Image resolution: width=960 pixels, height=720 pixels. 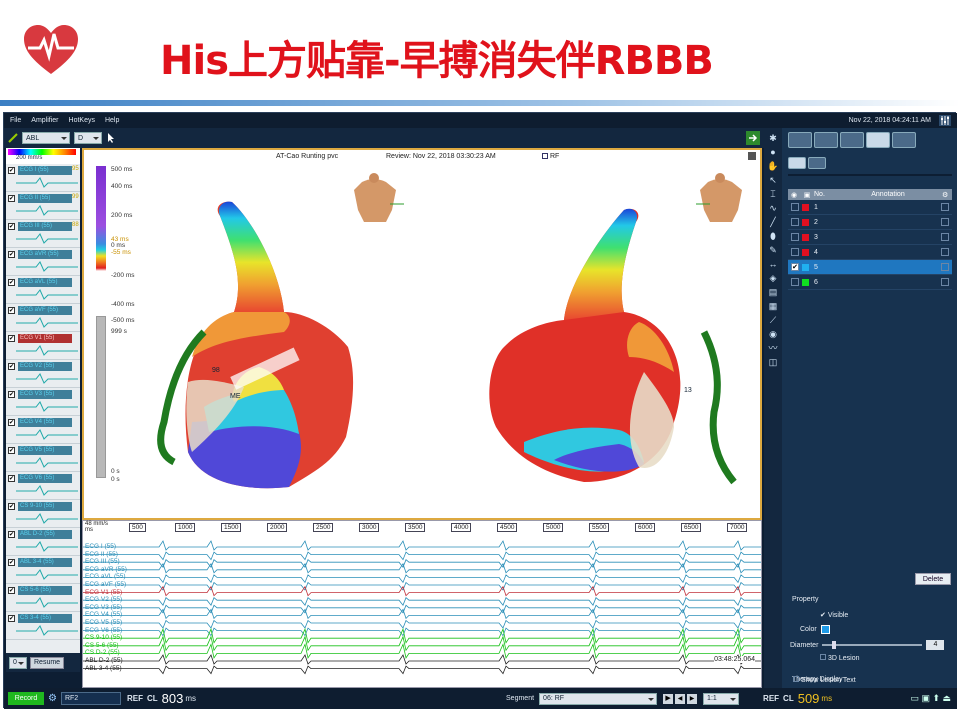 What do you see at coordinates (43, 458) in the screenshot?
I see `channel-row: ✔ ECG V5 (55)` at bounding box center [43, 458].